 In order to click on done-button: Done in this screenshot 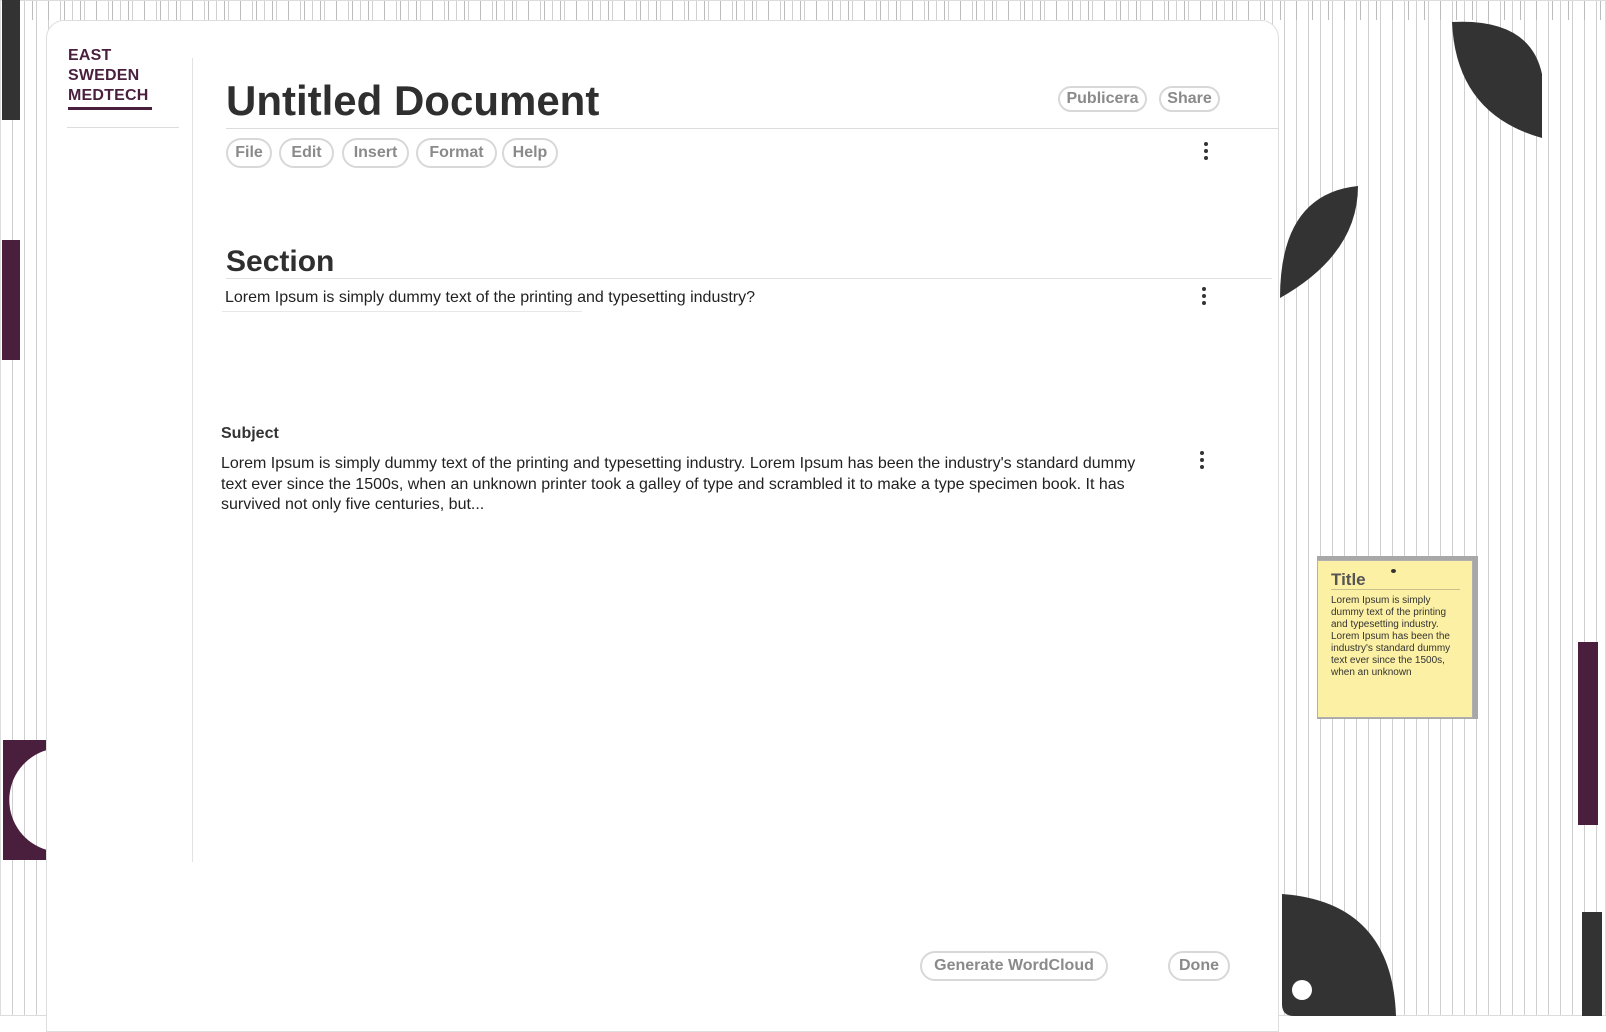, I will do `click(1199, 966)`.